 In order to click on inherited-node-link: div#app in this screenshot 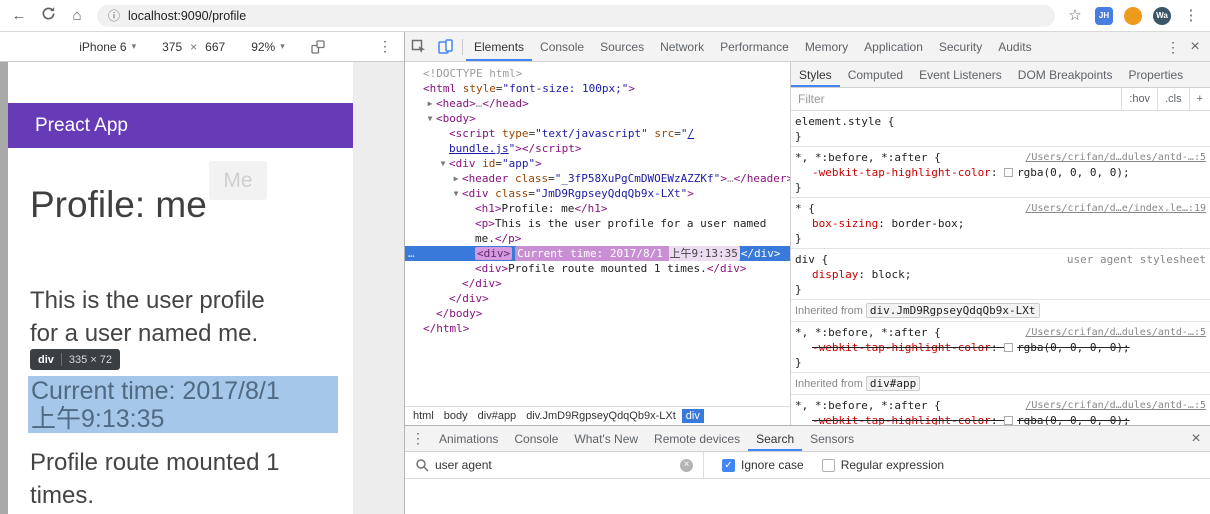, I will do `click(893, 383)`.